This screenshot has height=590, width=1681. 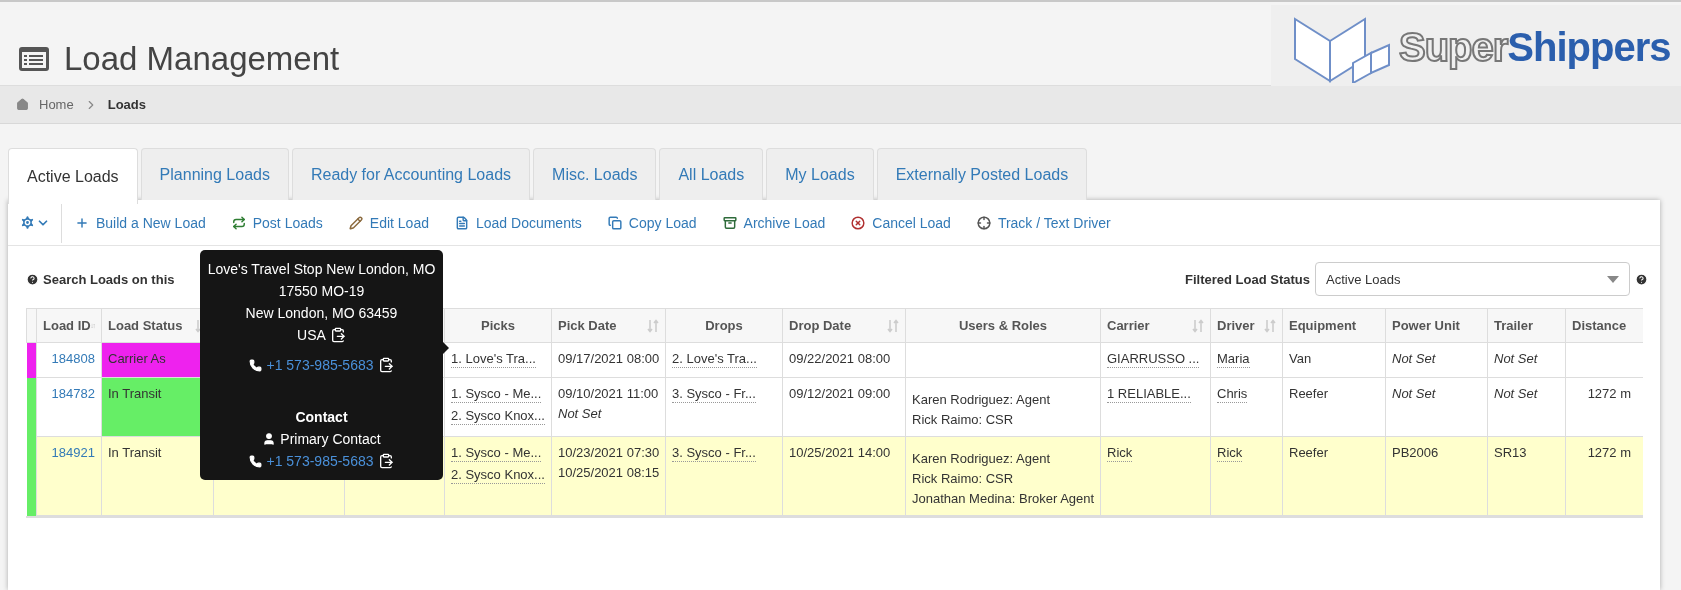 I want to click on toolbar-button: Load Documents, so click(x=518, y=222).